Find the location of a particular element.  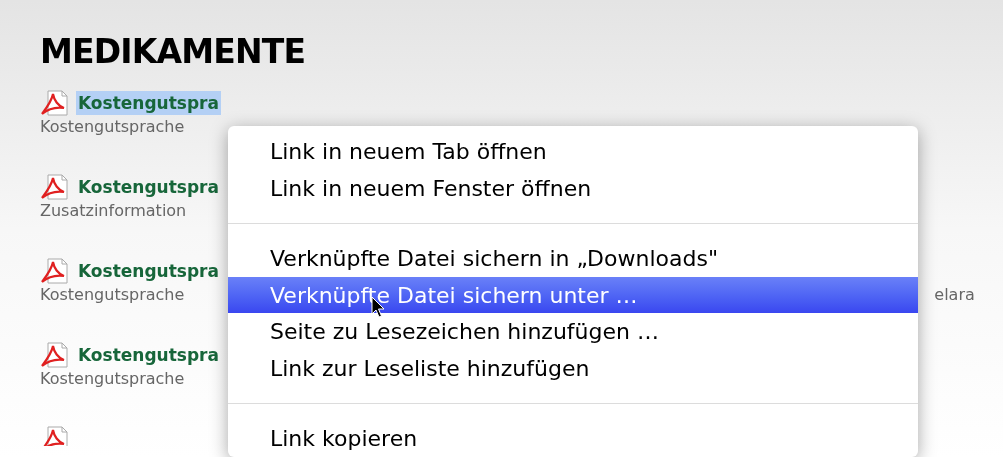

document-description: elara is located at coordinates (954, 295).